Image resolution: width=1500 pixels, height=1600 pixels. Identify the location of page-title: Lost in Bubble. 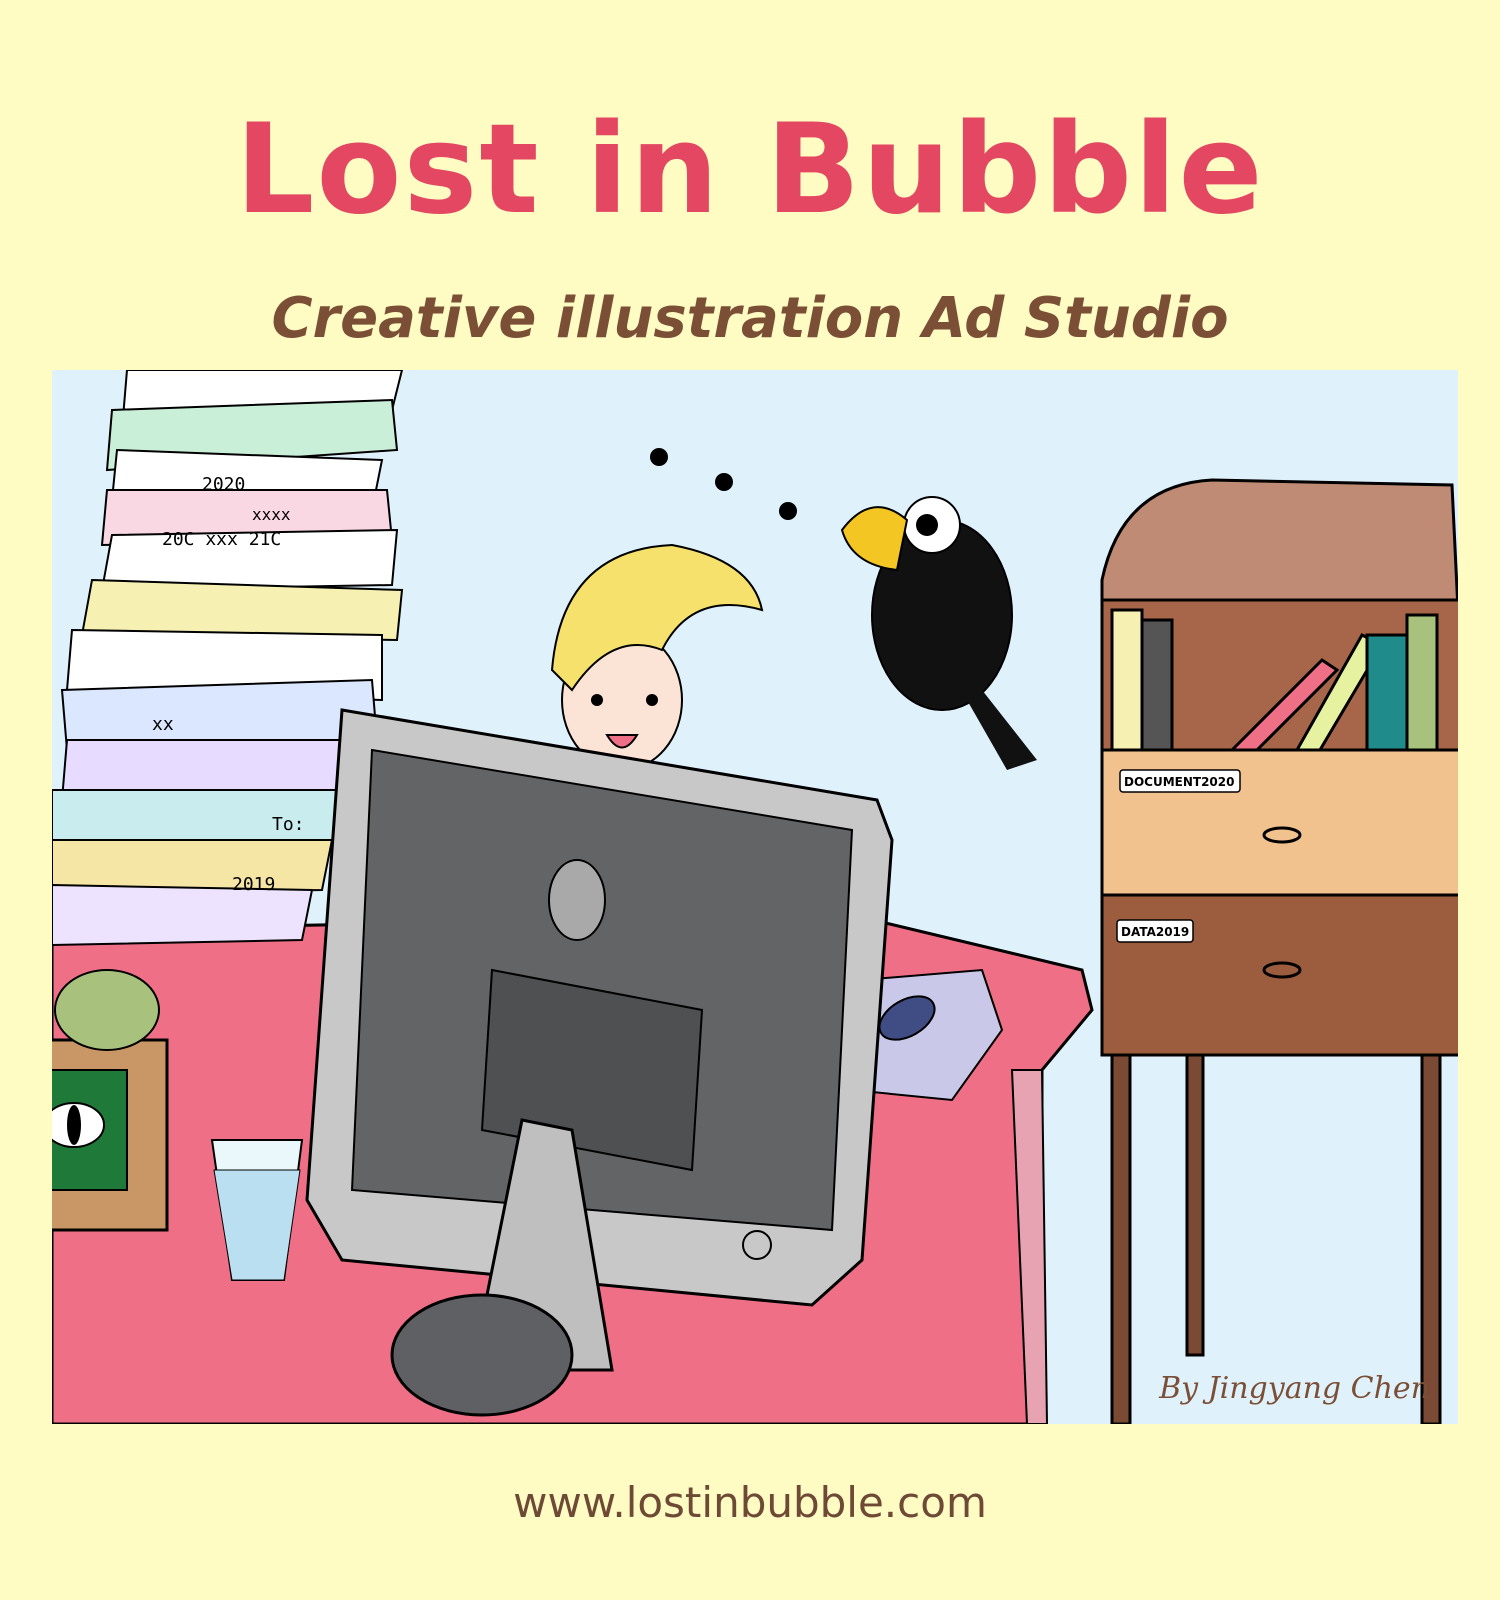
(750, 170).